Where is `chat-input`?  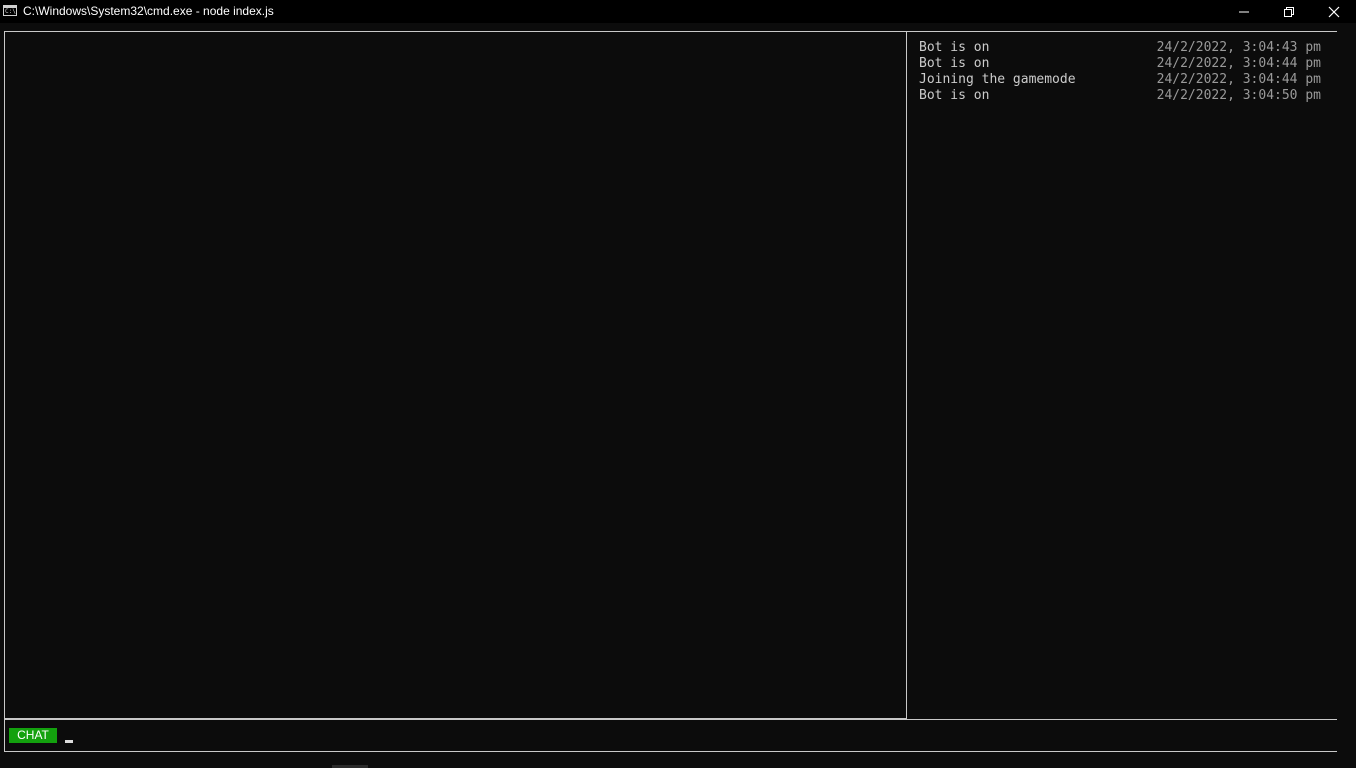
chat-input is located at coordinates (693, 736).